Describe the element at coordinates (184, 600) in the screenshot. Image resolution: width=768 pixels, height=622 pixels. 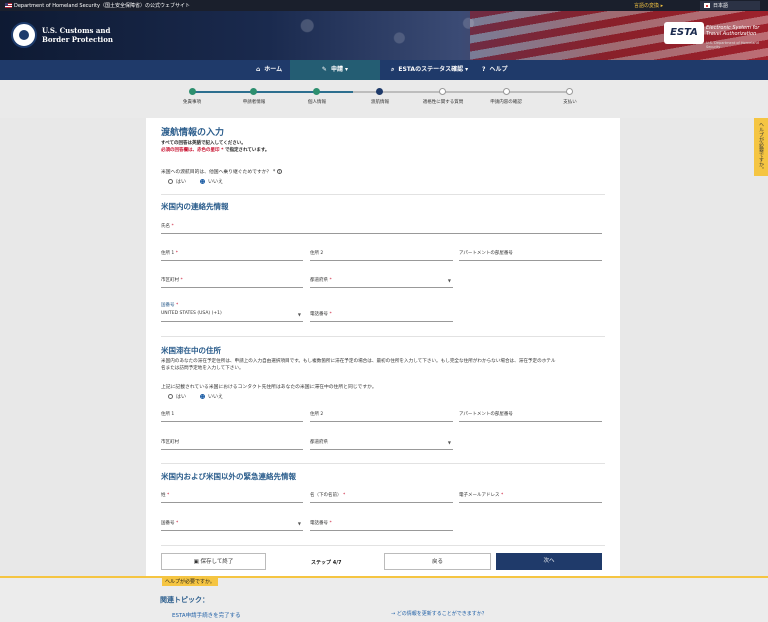
I see `related-topics-title: 関連トピック：` at that location.